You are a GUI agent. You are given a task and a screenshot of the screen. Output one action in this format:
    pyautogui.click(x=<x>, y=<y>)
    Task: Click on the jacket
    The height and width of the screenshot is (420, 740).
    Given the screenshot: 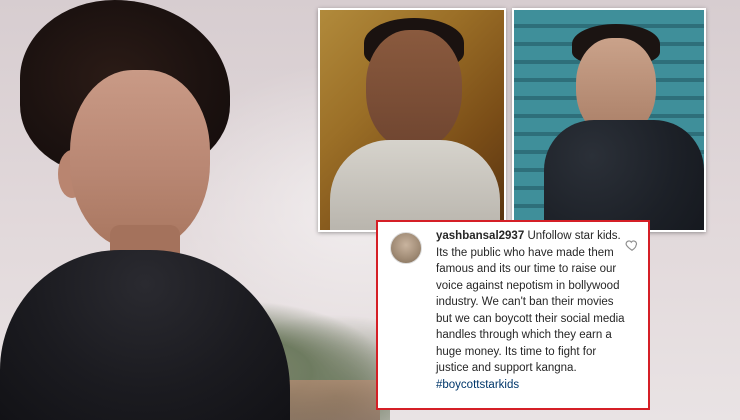 What is the action you would take?
    pyautogui.click(x=415, y=185)
    